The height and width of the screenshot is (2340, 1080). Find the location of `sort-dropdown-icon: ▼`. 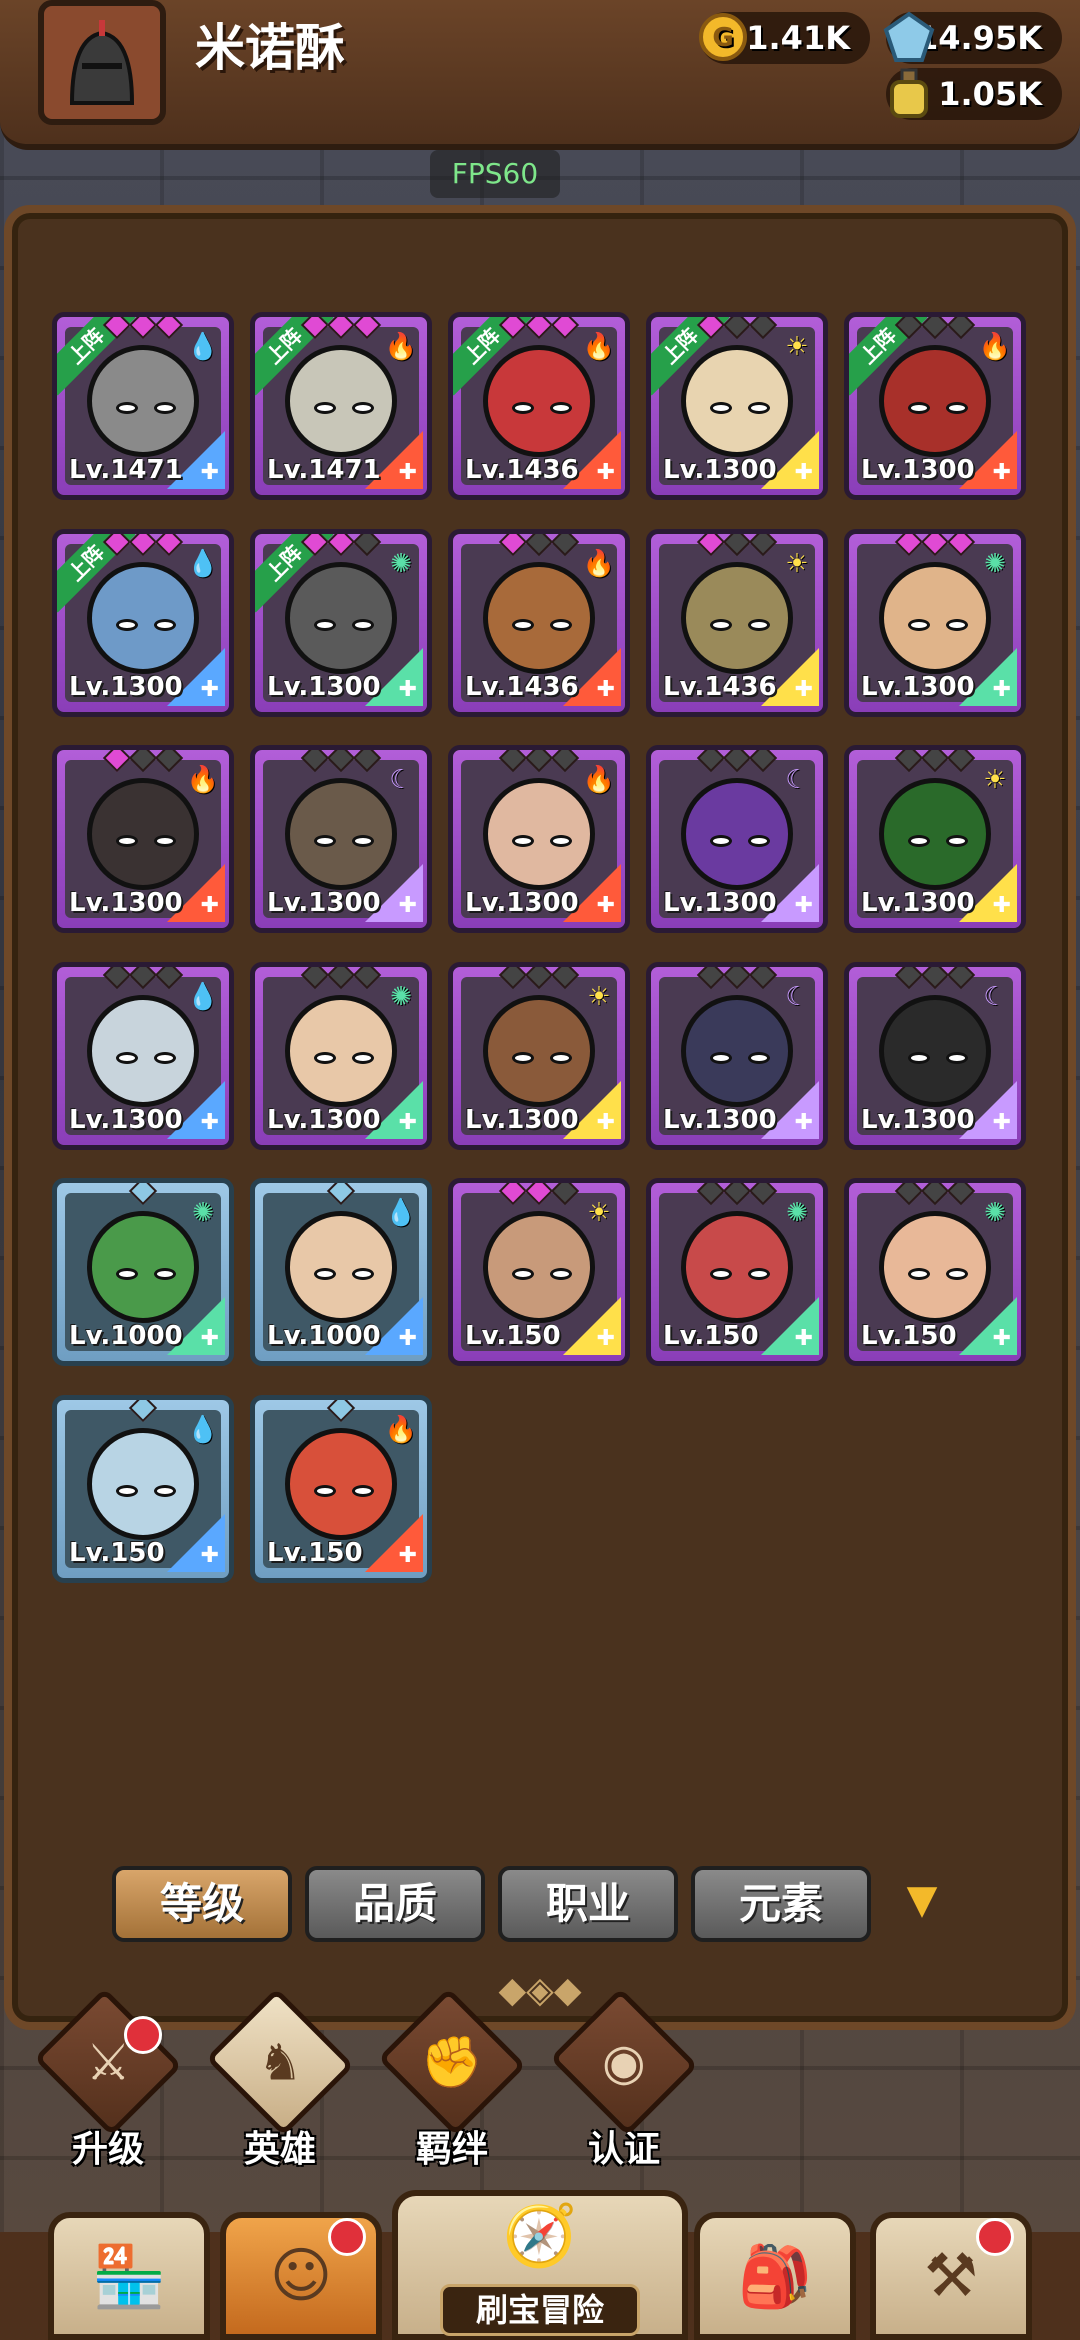

sort-dropdown-icon: ▼ is located at coordinates (922, 1900).